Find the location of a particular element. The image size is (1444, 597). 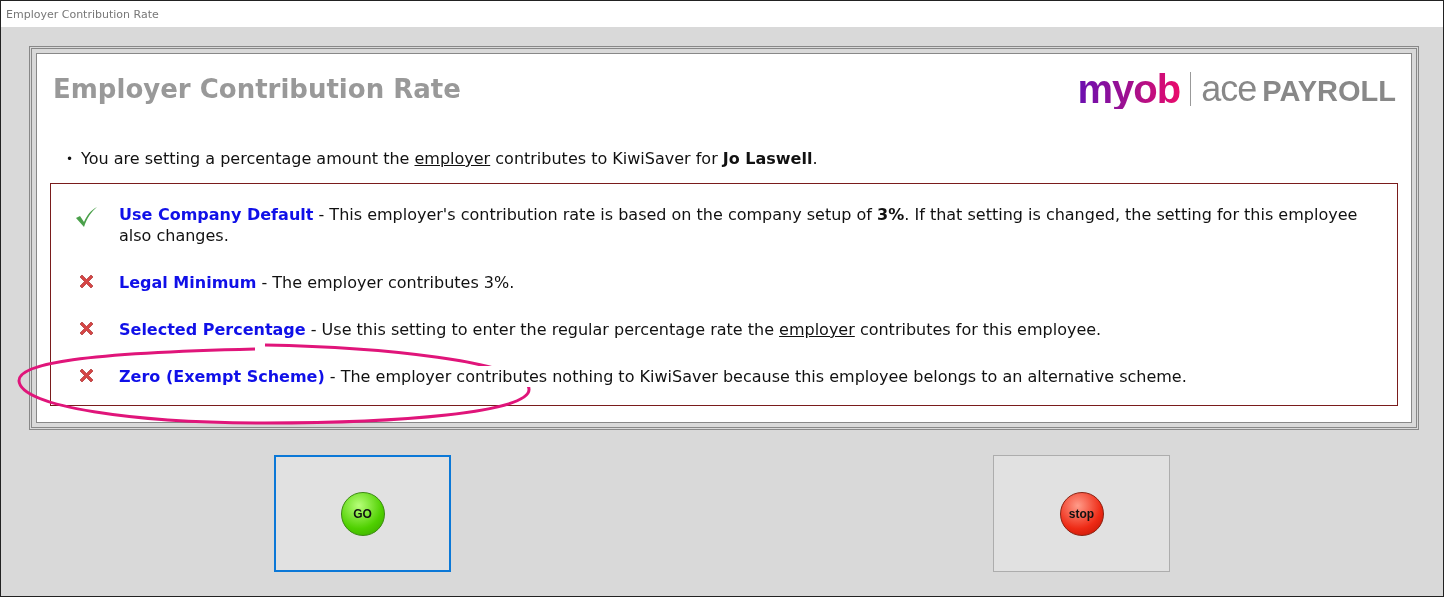

stop-button: stop is located at coordinates (1081, 513).